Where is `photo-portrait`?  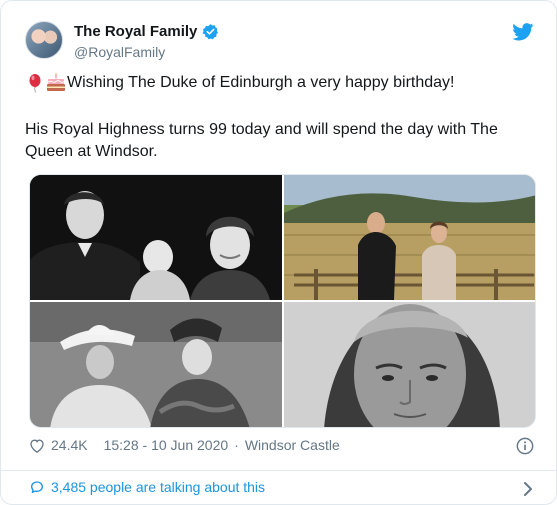 photo-portrait is located at coordinates (409, 364).